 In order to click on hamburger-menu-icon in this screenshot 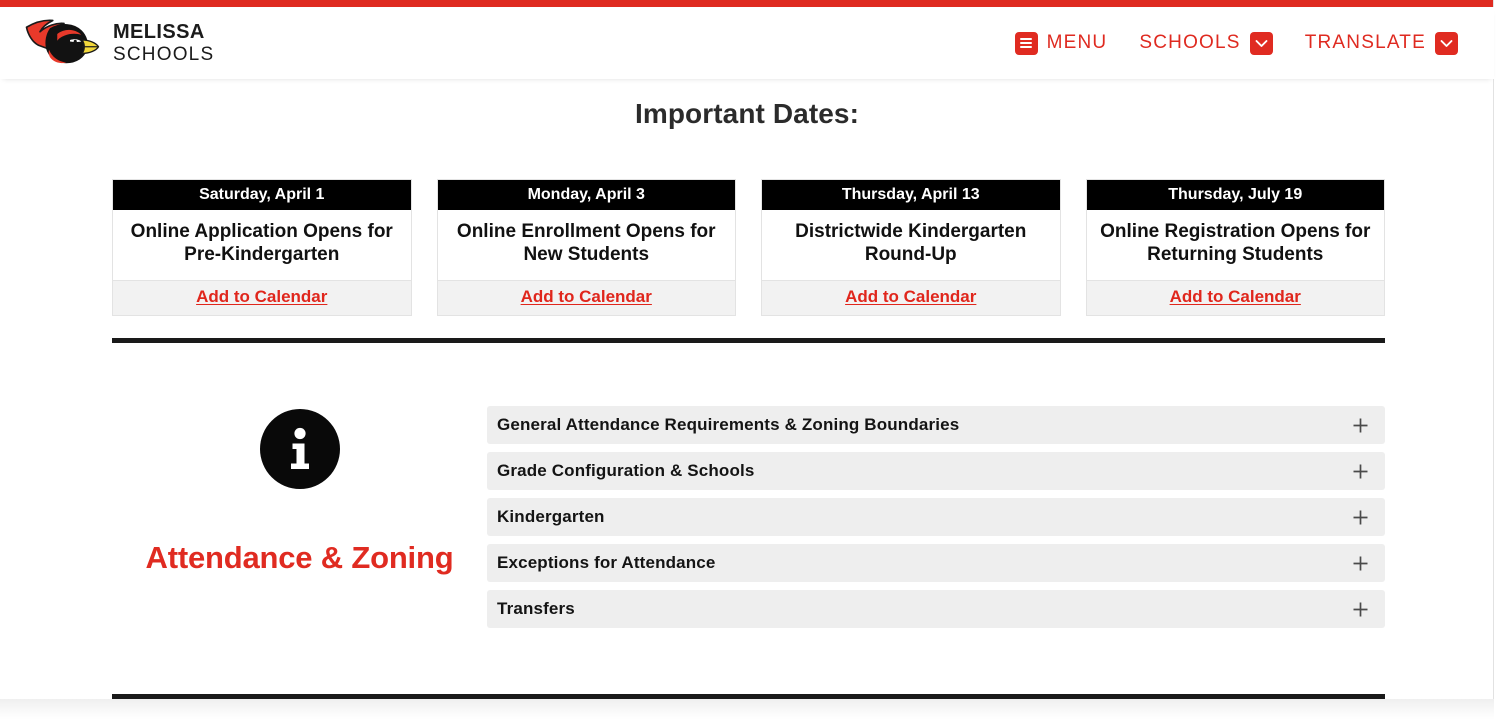, I will do `click(1026, 43)`.